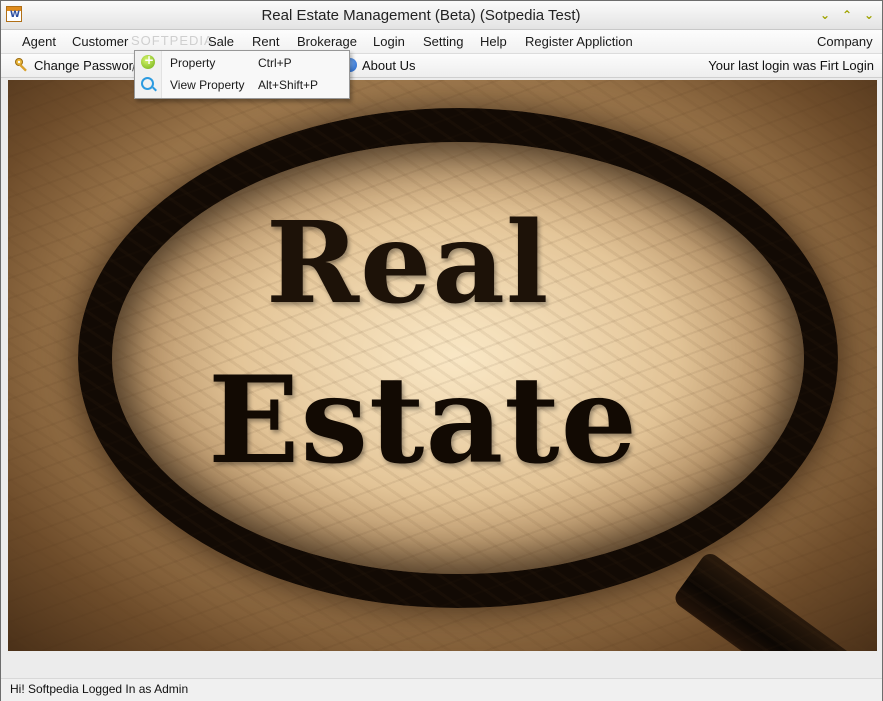 This screenshot has height=701, width=883. What do you see at coordinates (423, 420) in the screenshot?
I see `banner-word-estate: Estate` at bounding box center [423, 420].